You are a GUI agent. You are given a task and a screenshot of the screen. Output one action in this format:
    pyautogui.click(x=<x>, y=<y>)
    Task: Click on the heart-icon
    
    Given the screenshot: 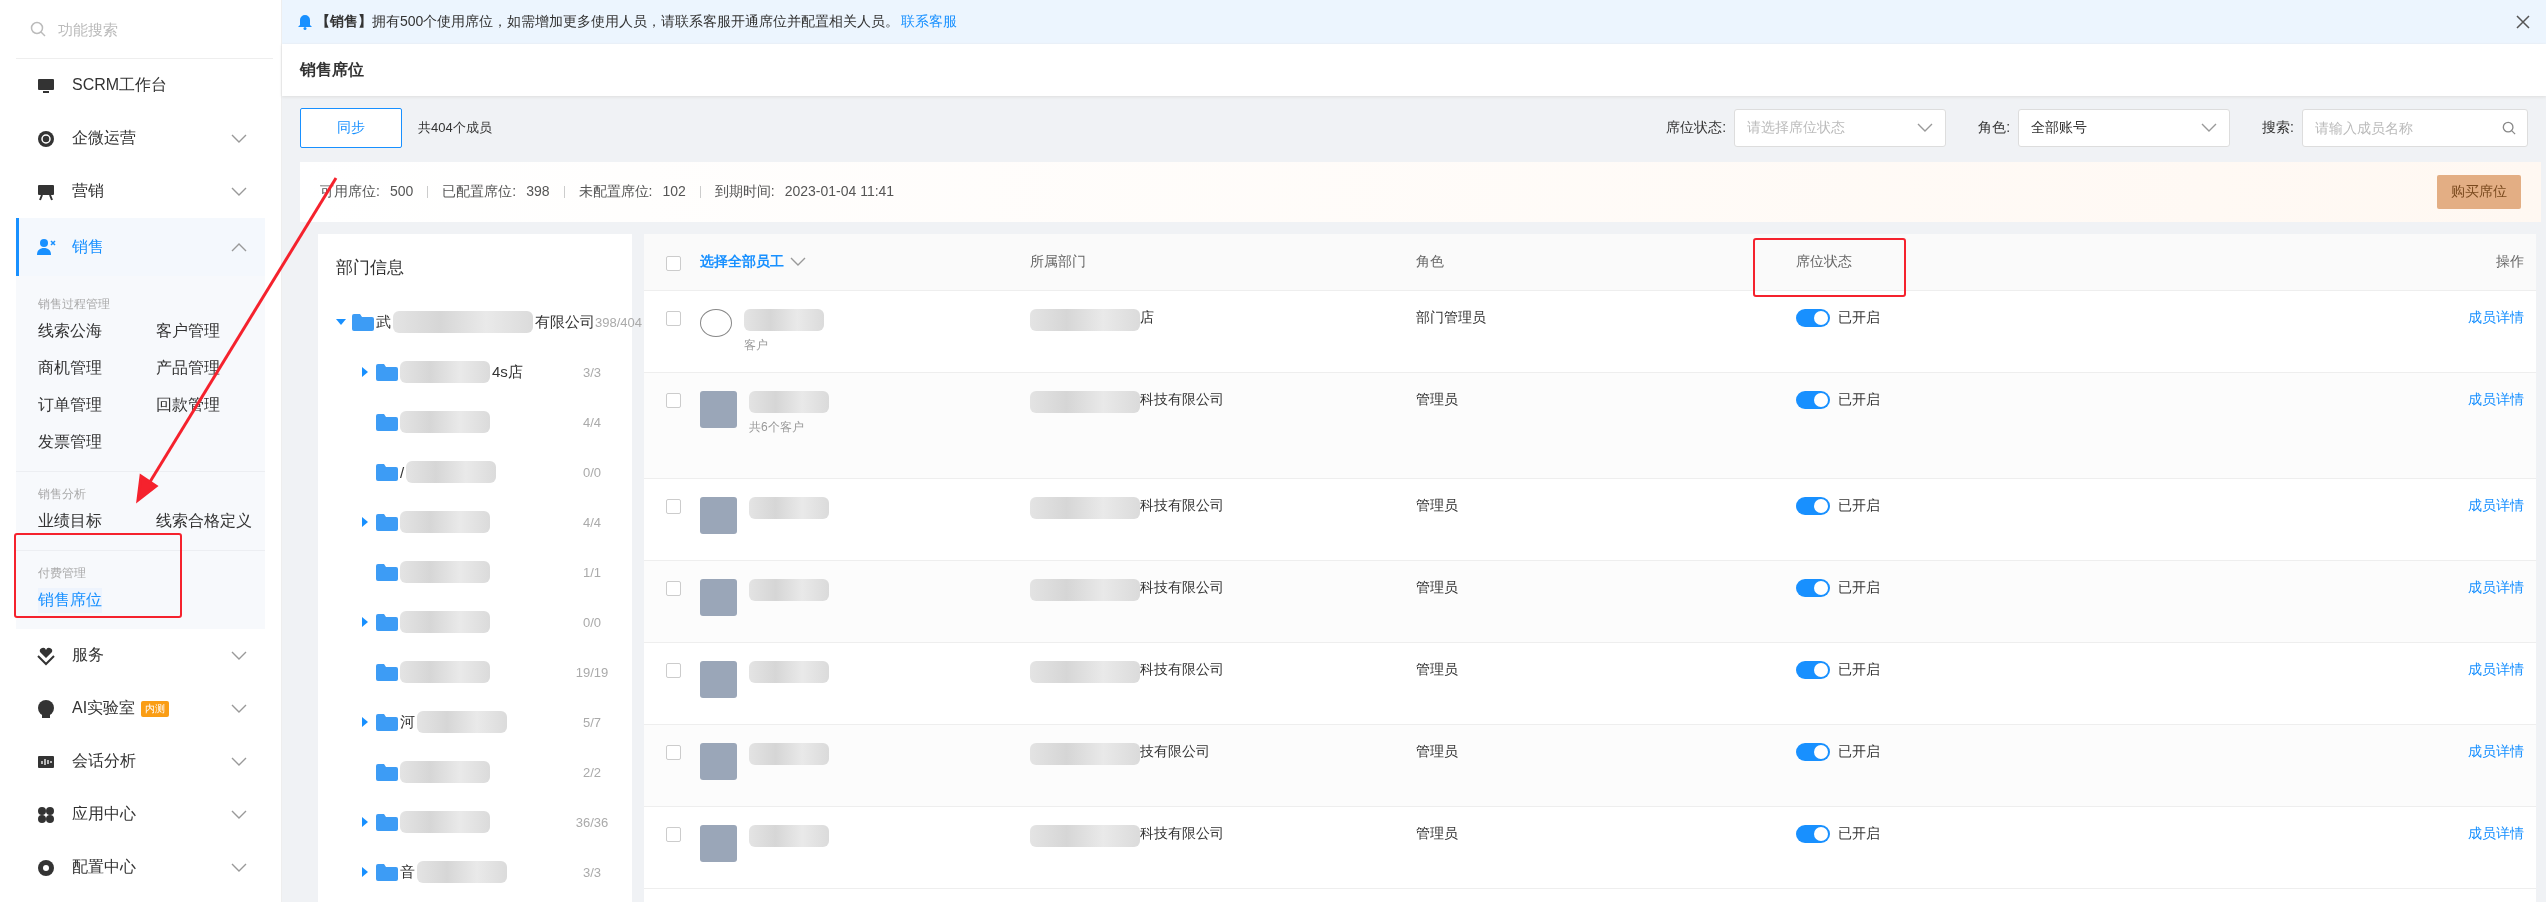 What is the action you would take?
    pyautogui.click(x=46, y=655)
    